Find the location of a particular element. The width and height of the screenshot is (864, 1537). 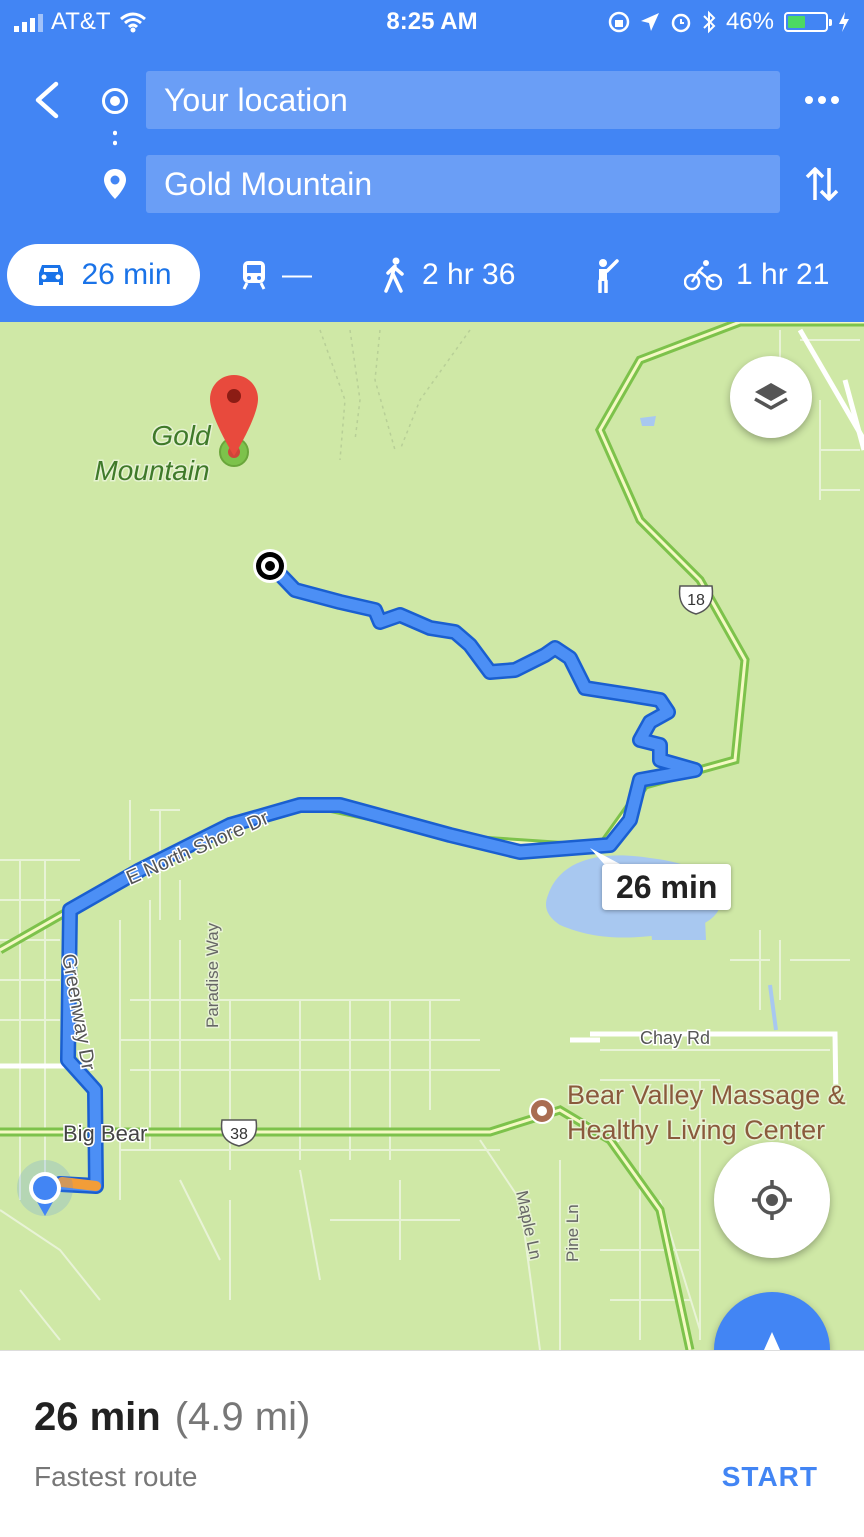

route-connector is located at coordinates (115, 139).